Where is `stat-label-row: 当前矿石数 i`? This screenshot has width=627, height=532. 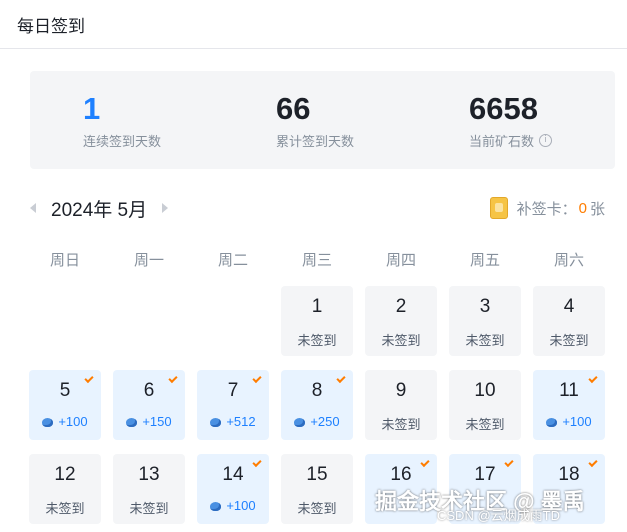 stat-label-row: 当前矿石数 i is located at coordinates (511, 140).